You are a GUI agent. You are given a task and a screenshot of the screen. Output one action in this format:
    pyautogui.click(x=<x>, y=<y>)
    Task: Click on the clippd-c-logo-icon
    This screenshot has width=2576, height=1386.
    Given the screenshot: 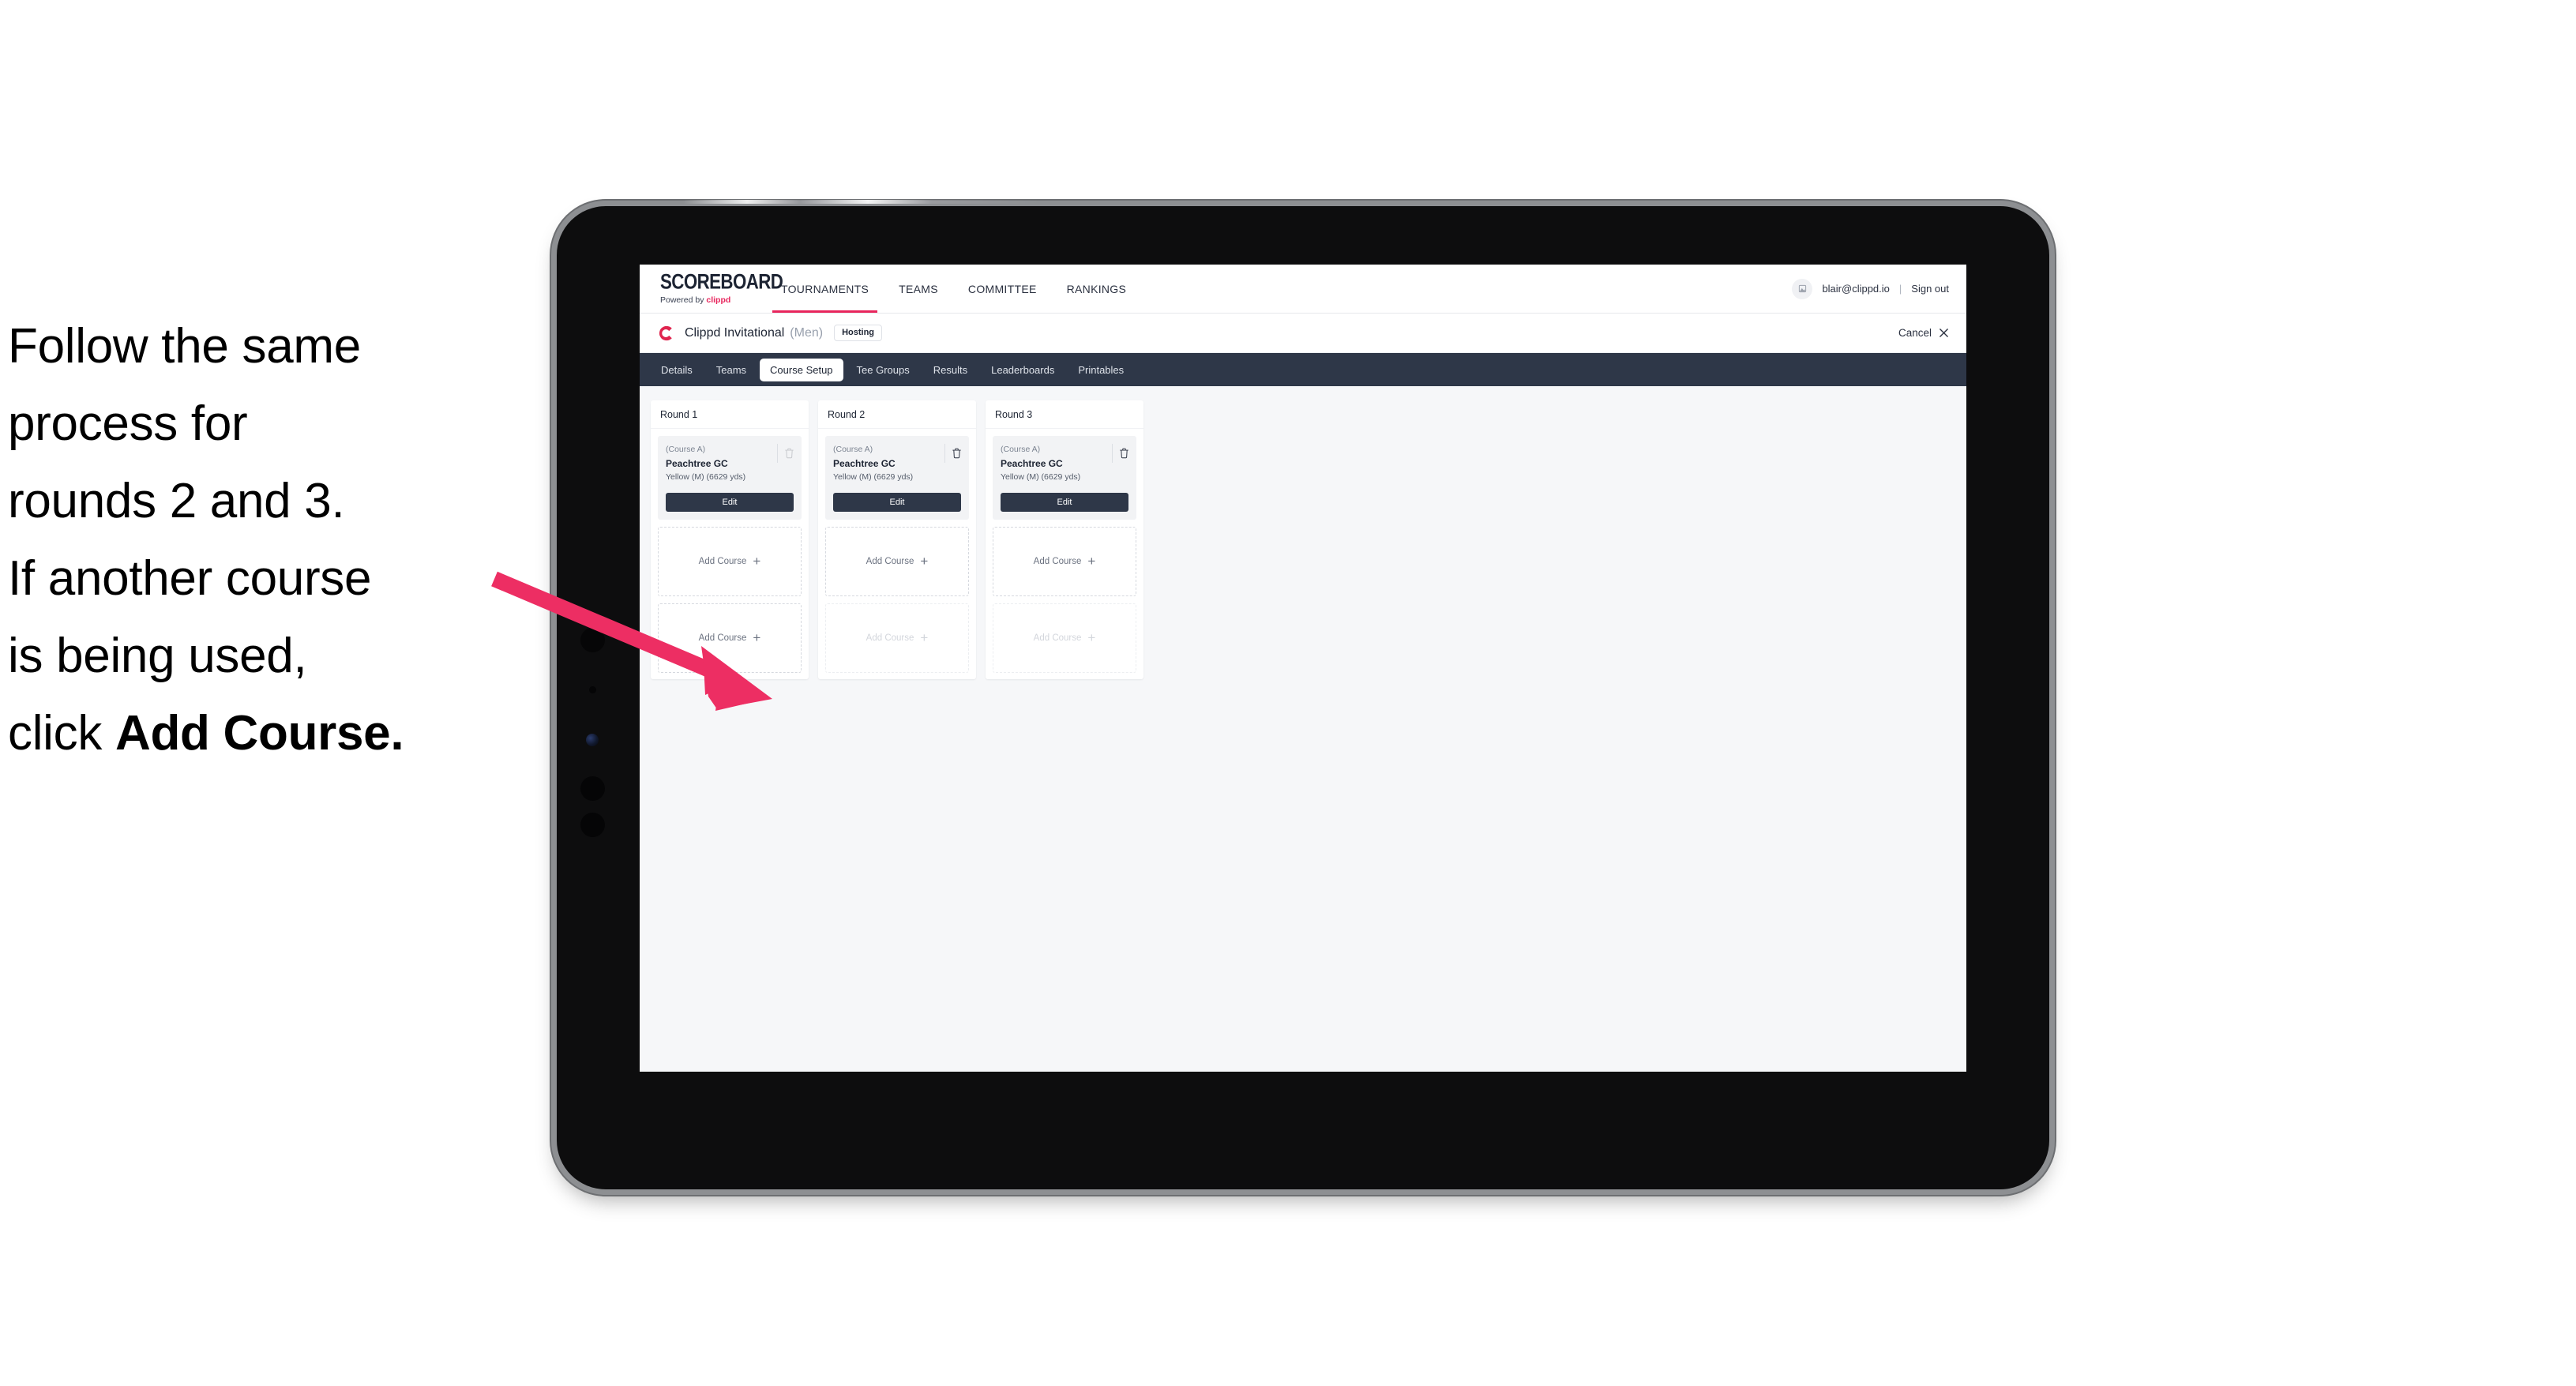 What is the action you would take?
    pyautogui.click(x=665, y=333)
    